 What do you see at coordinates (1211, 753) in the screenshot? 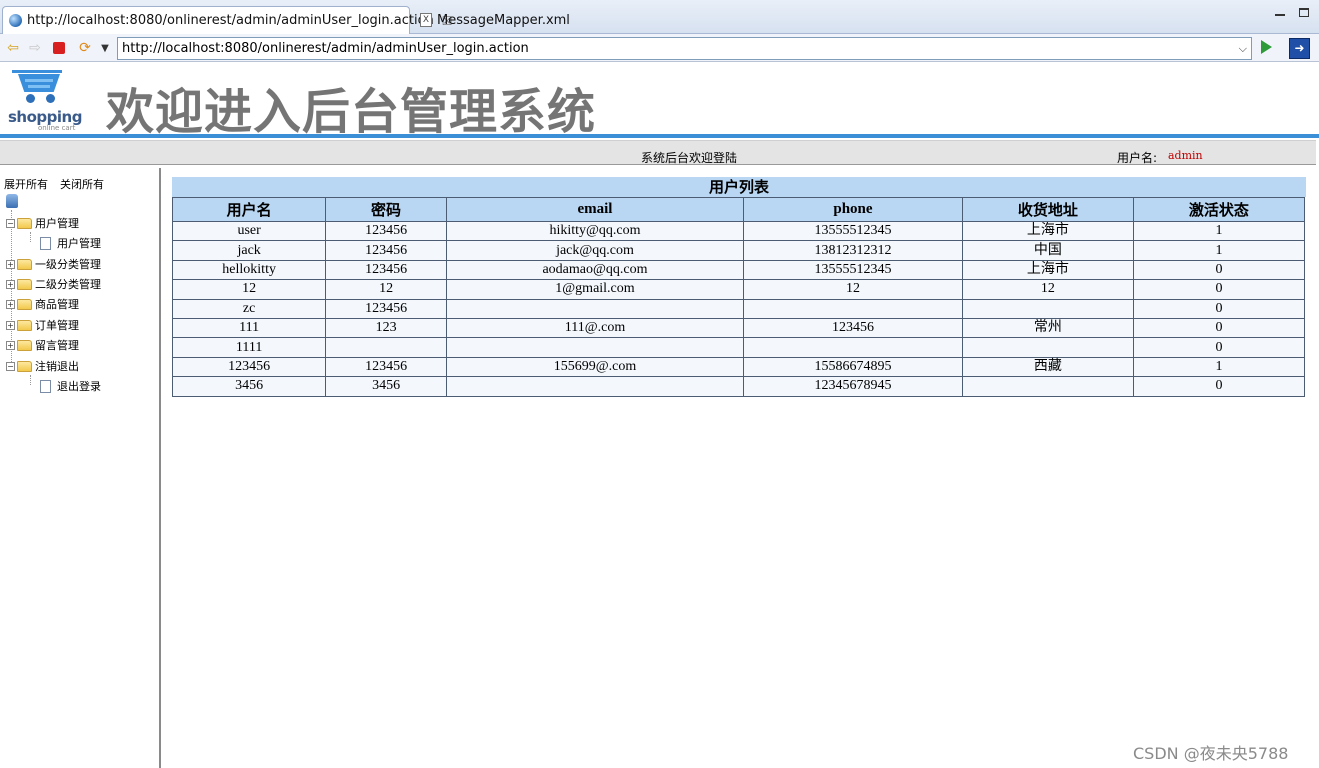
I see `watermark: CSDN @夜未央5788` at bounding box center [1211, 753].